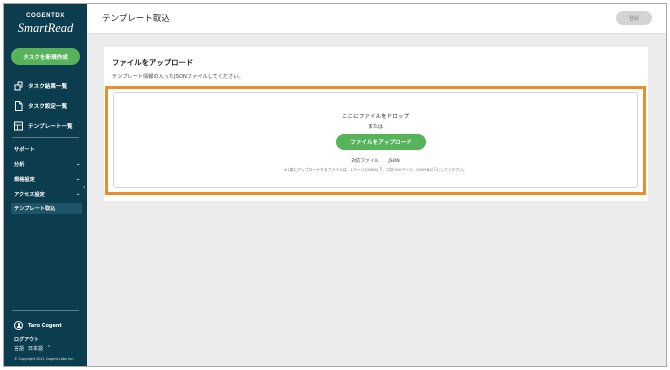 The height and width of the screenshot is (370, 670). I want to click on sidebar-item-template-import: テンプレート取込, so click(46, 208).